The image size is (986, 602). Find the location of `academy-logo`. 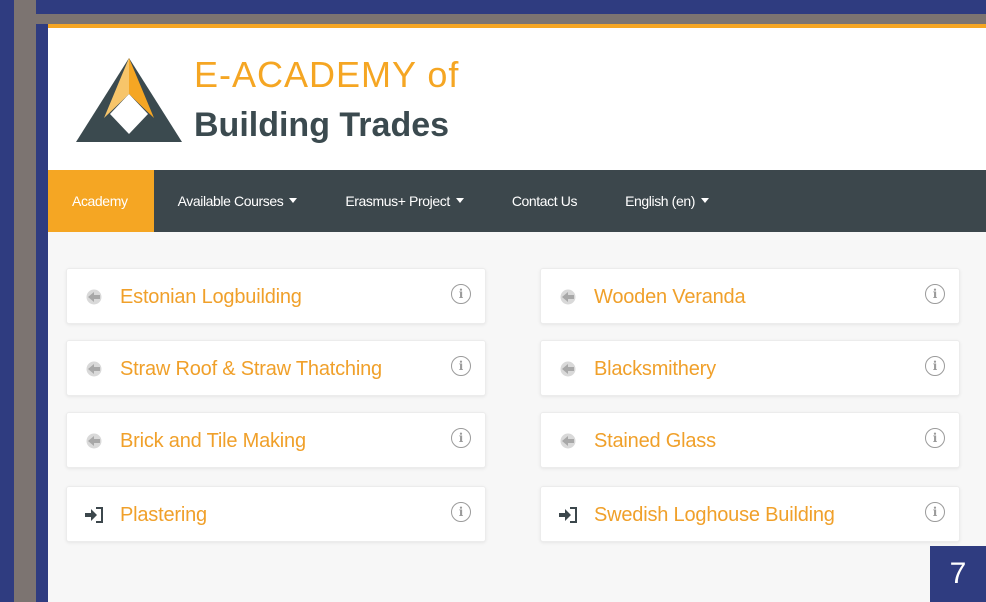

academy-logo is located at coordinates (129, 100).